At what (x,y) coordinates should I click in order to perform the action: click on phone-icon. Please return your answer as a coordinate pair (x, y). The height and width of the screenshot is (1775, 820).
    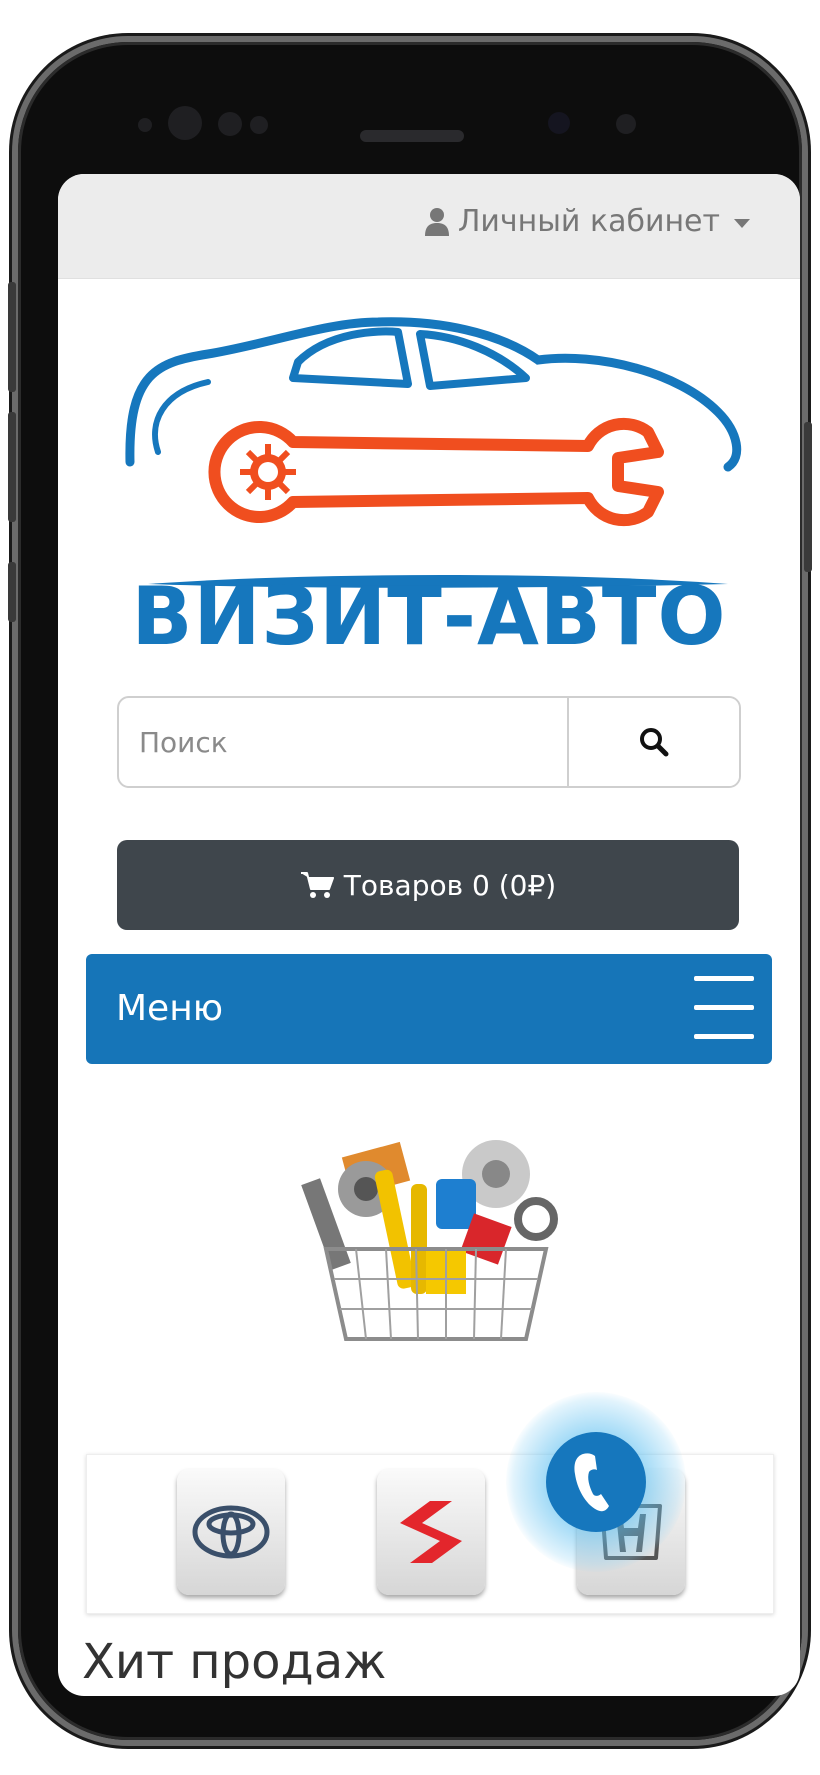
    Looking at the image, I should click on (591, 1482).